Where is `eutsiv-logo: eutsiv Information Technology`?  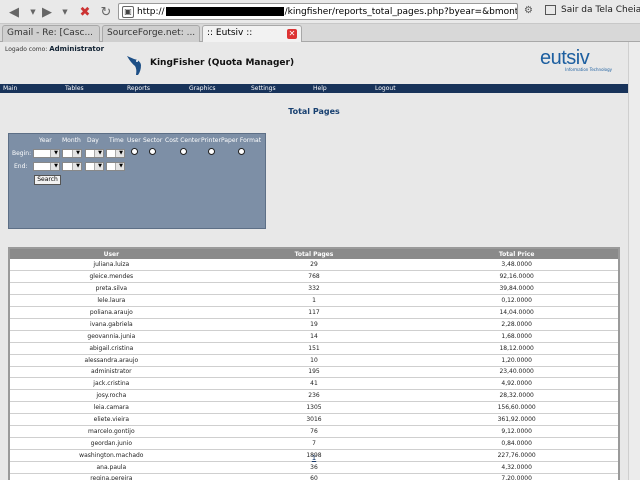
eutsiv-logo: eutsiv Information Technology is located at coordinates (580, 60).